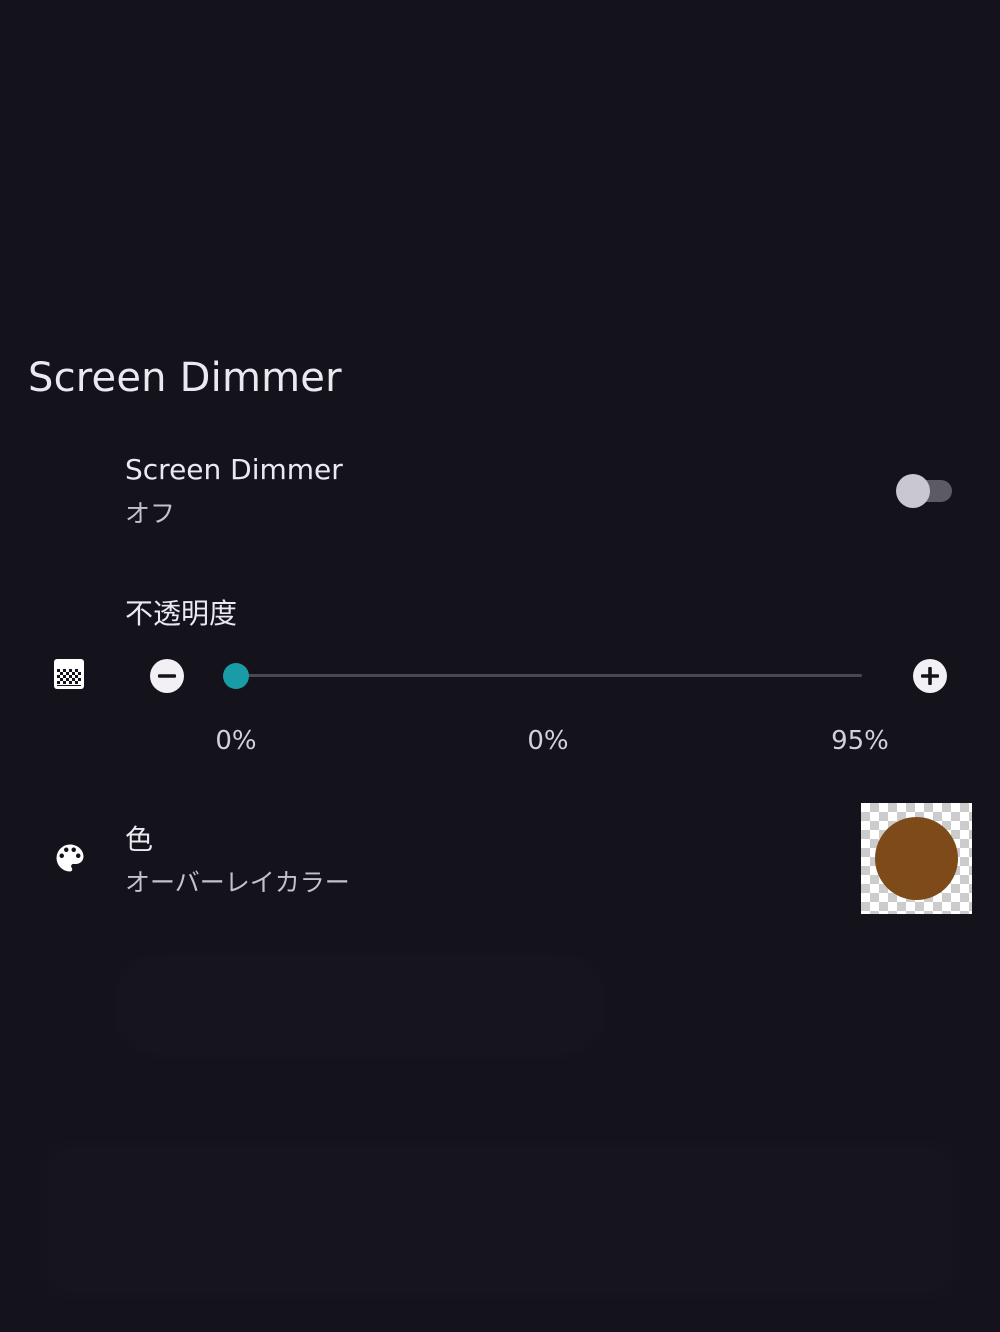 This screenshot has width=1000, height=1332. I want to click on toggle-thumb, so click(913, 491).